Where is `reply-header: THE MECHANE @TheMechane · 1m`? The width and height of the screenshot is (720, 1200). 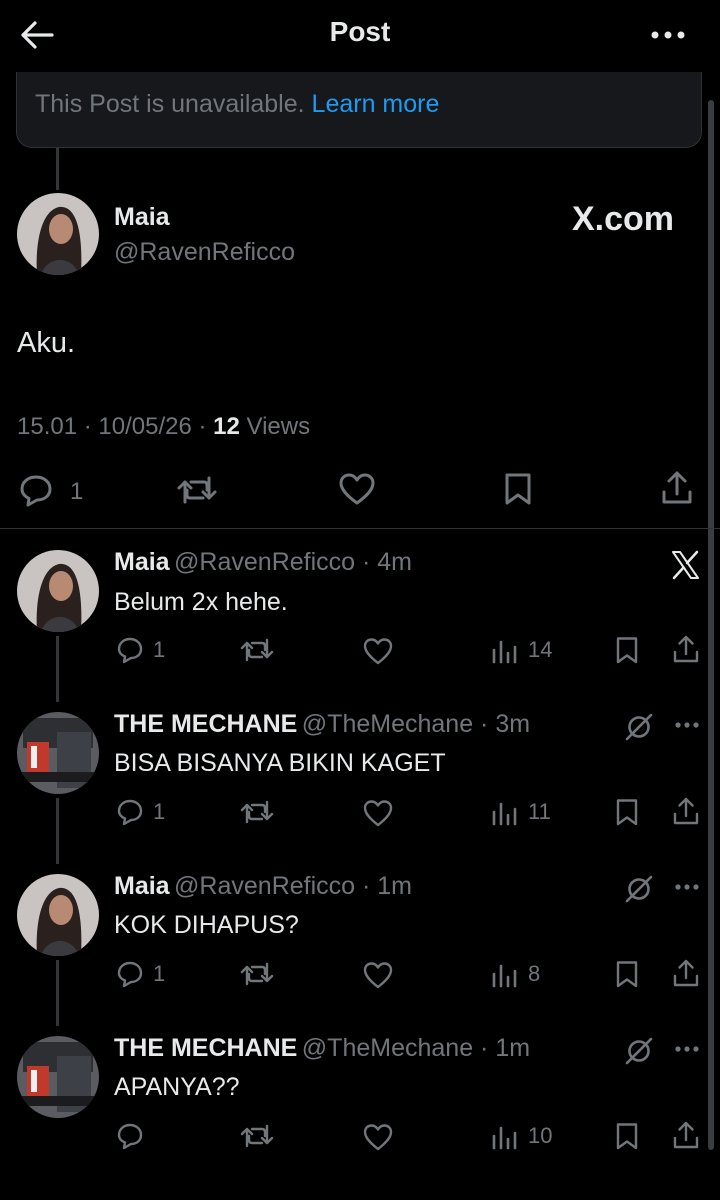
reply-header: THE MECHANE @TheMechane · 1m is located at coordinates (322, 1048).